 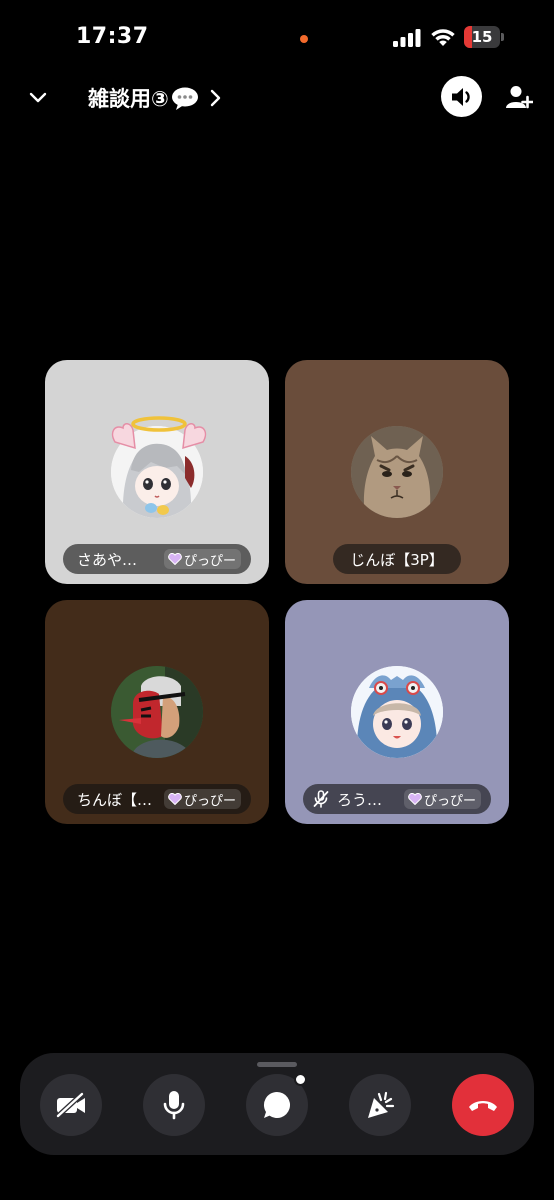 I want to click on channel-details-button, so click(x=215, y=98).